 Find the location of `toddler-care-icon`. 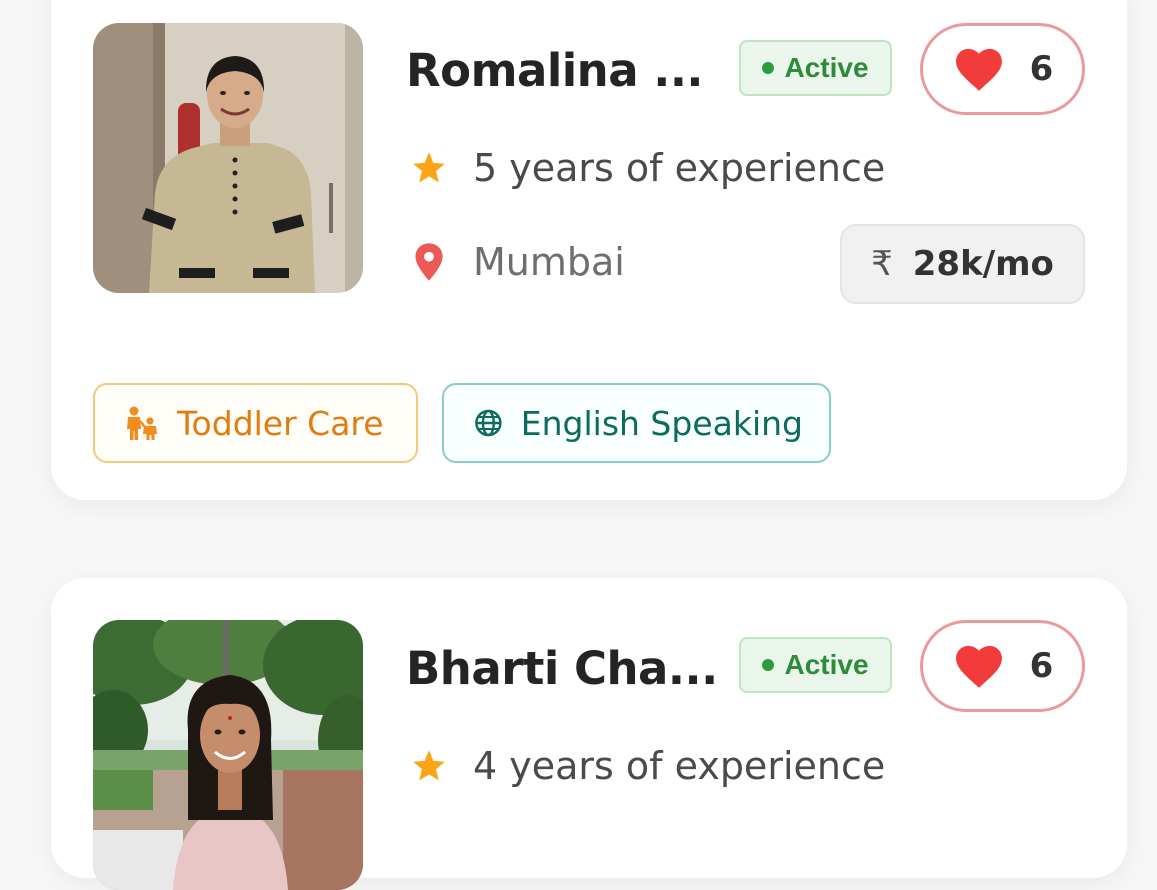

toddler-care-icon is located at coordinates (142, 423).